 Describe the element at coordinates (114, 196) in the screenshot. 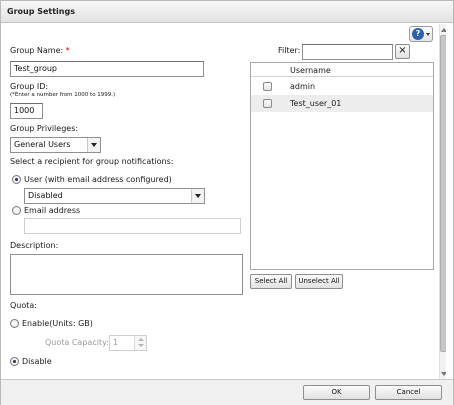

I see `user-notification-select: Disabled` at that location.